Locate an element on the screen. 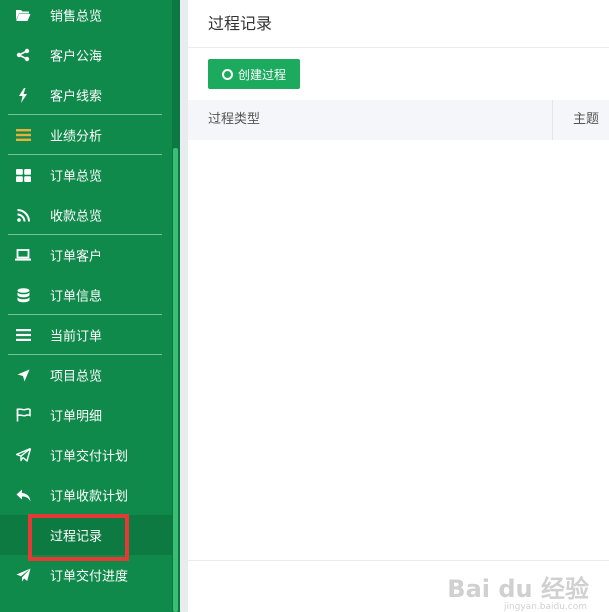 The height and width of the screenshot is (612, 609). sidebar-item-process-records: 过程记录 is located at coordinates (86, 535).